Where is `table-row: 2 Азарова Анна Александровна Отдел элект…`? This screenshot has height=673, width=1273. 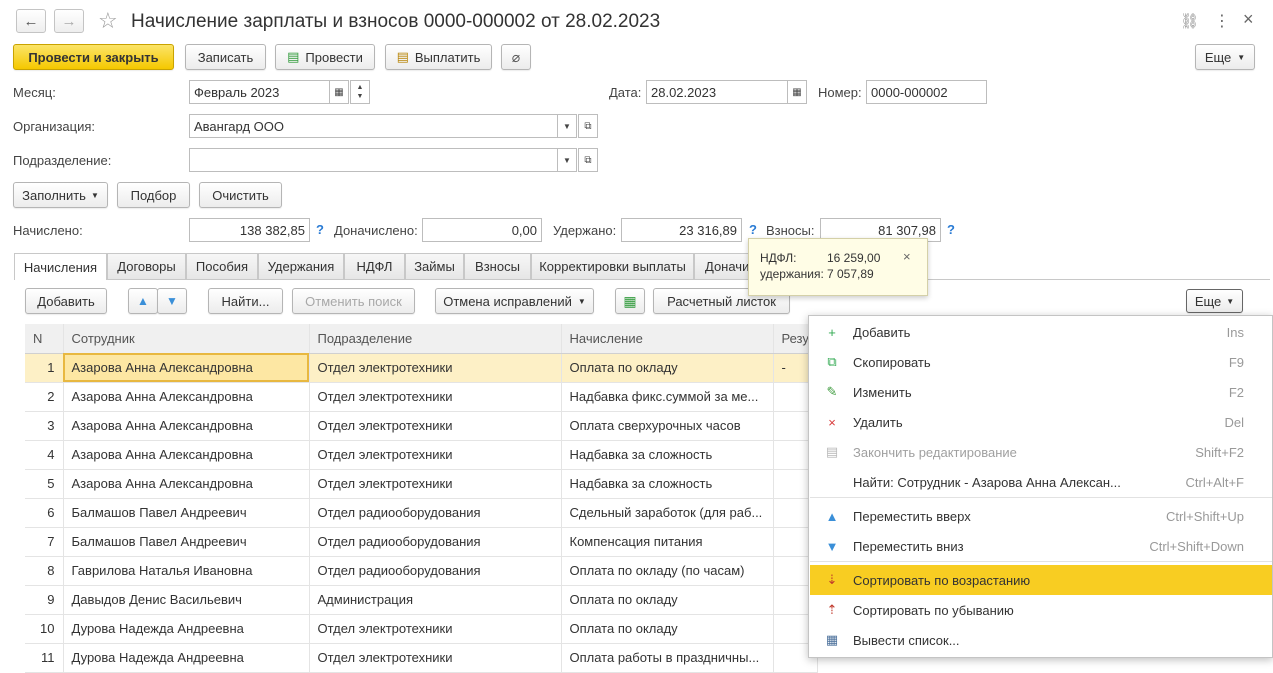
table-row: 2 Азарова Анна Александровна Отдел элект… is located at coordinates (421, 397).